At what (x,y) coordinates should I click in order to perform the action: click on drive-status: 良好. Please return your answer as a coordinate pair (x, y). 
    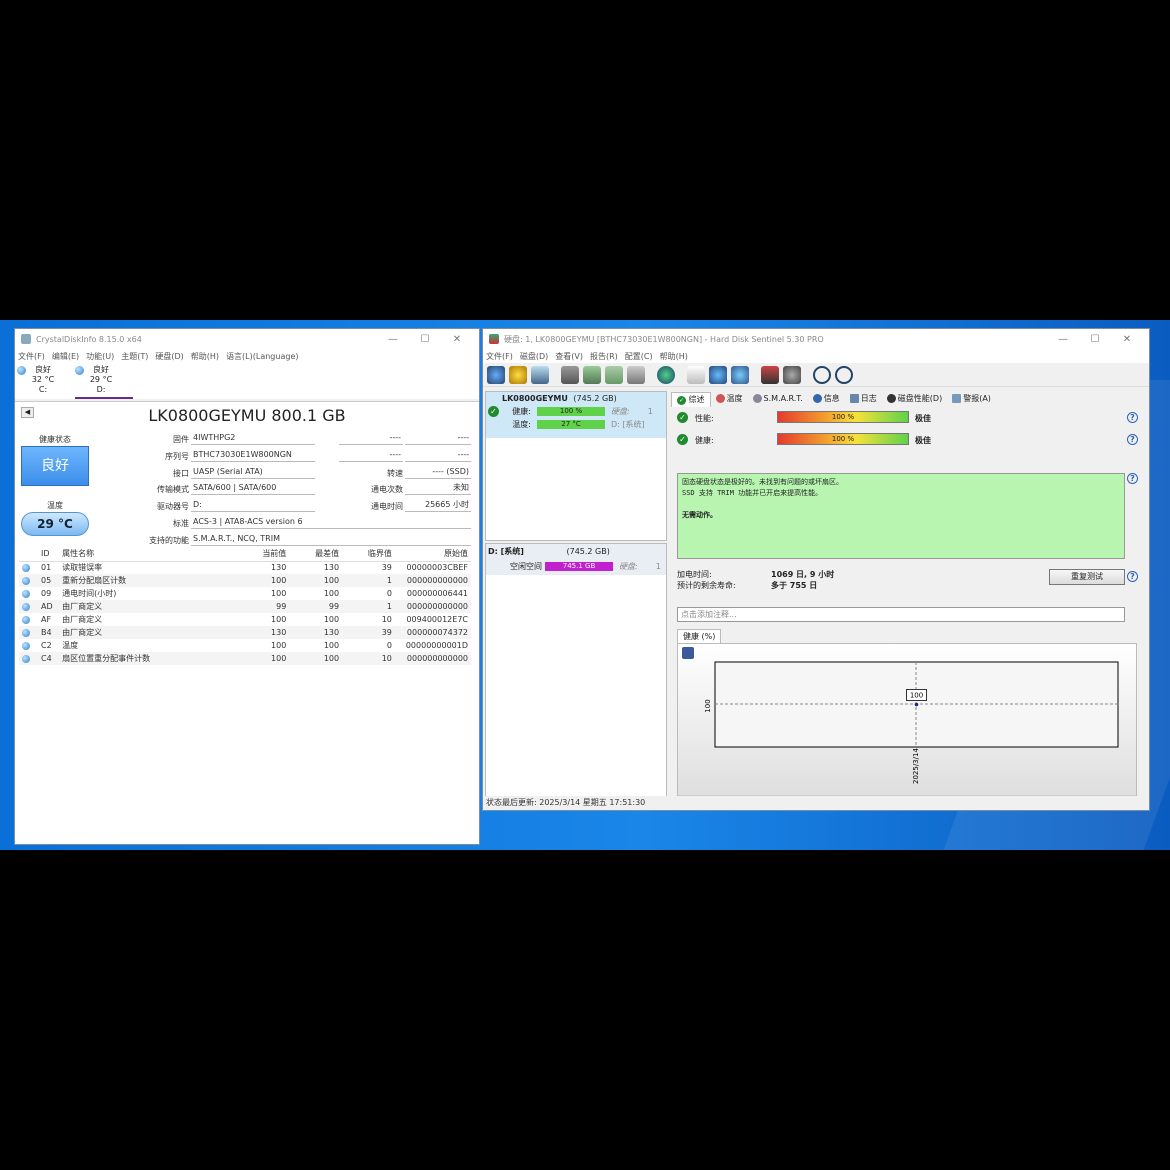
    Looking at the image, I should click on (43, 369).